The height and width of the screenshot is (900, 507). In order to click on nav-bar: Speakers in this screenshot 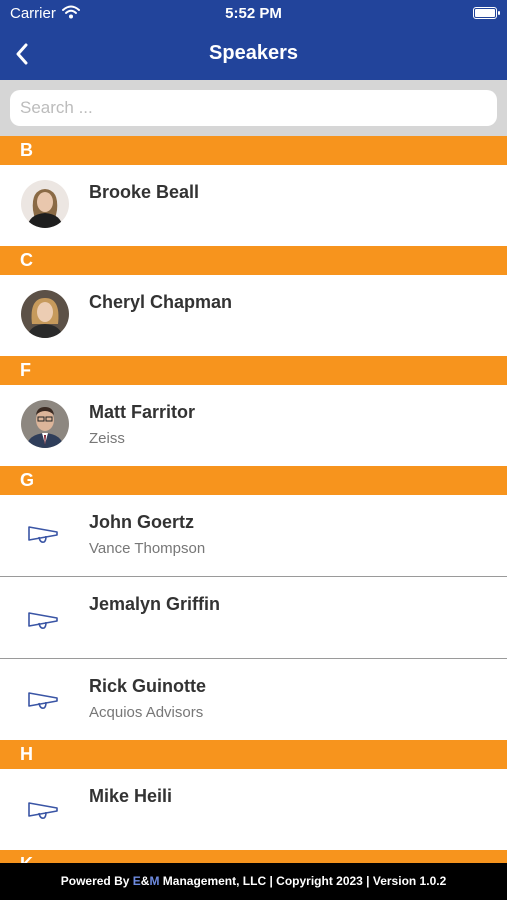, I will do `click(253, 54)`.